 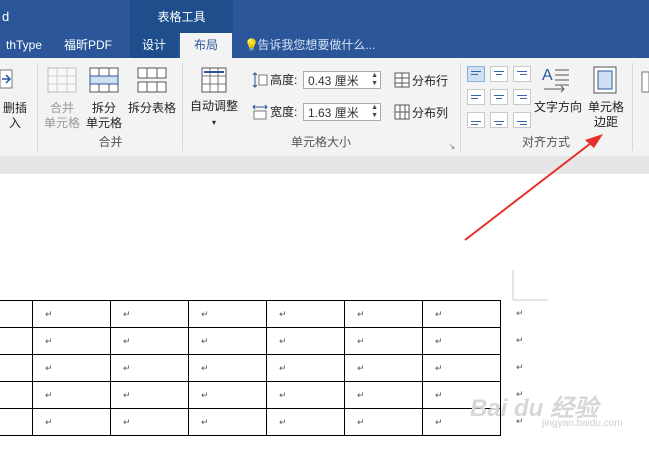 I want to click on alignment-group-label: 对齐方式, so click(x=545, y=142).